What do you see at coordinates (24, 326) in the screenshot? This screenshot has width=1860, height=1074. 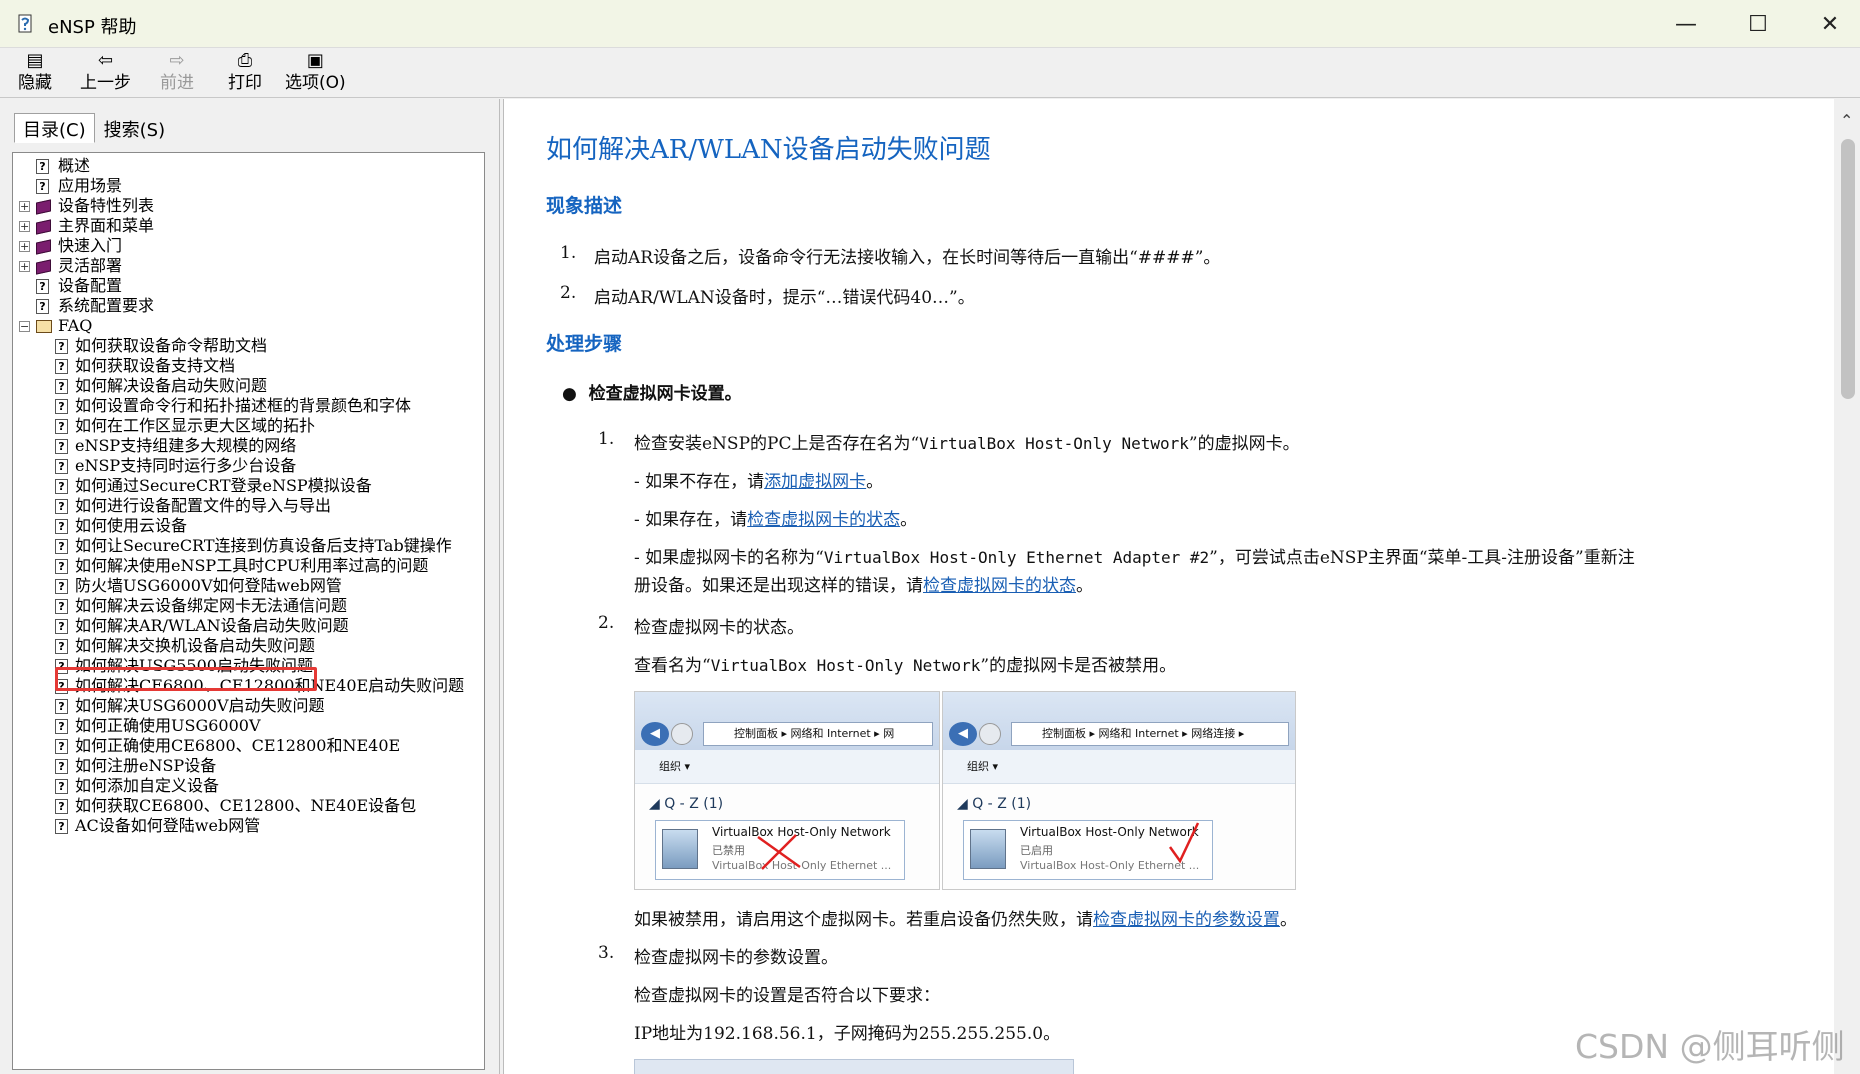 I see `collapse-icon: −` at bounding box center [24, 326].